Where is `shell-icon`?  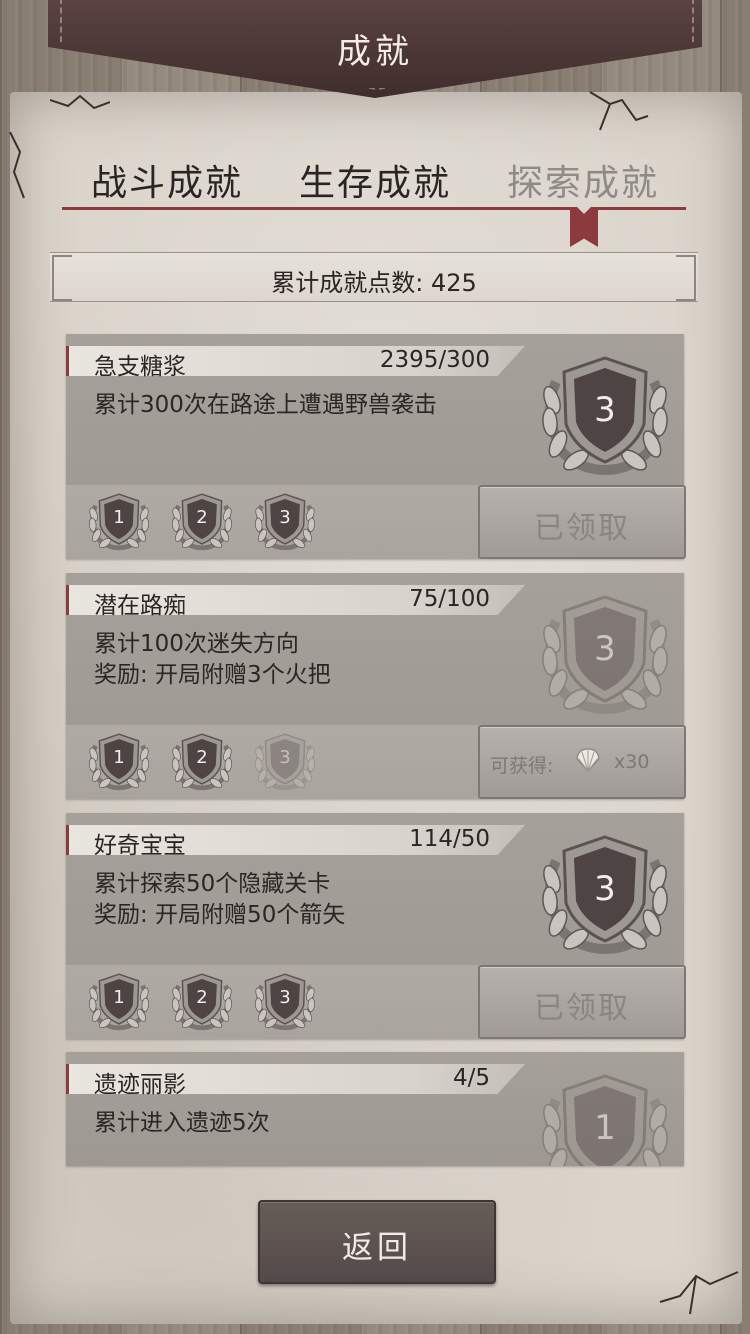
shell-icon is located at coordinates (588, 760).